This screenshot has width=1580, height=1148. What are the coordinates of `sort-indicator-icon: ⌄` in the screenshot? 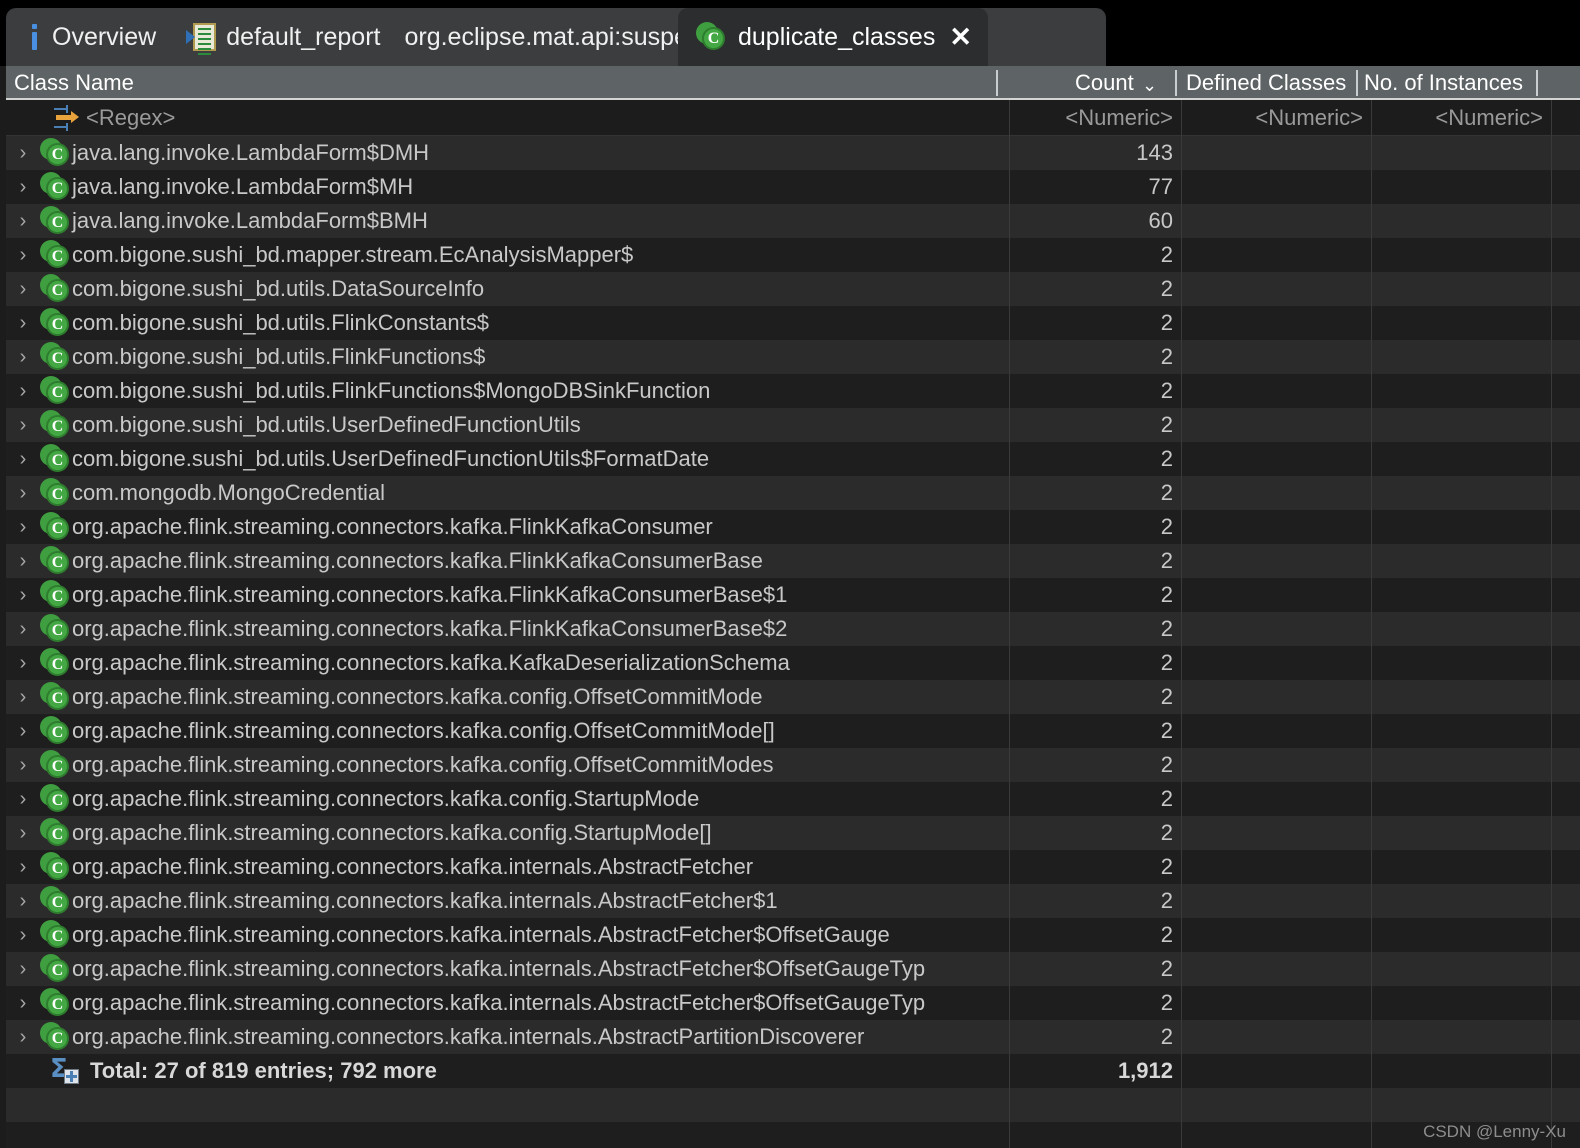 It's located at (1149, 85).